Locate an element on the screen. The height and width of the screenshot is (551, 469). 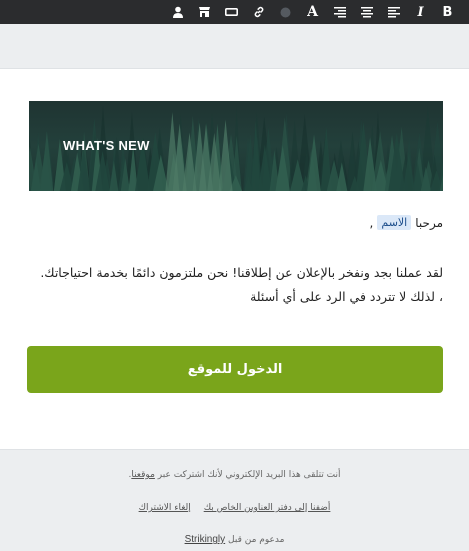
link-button is located at coordinates (258, 12).